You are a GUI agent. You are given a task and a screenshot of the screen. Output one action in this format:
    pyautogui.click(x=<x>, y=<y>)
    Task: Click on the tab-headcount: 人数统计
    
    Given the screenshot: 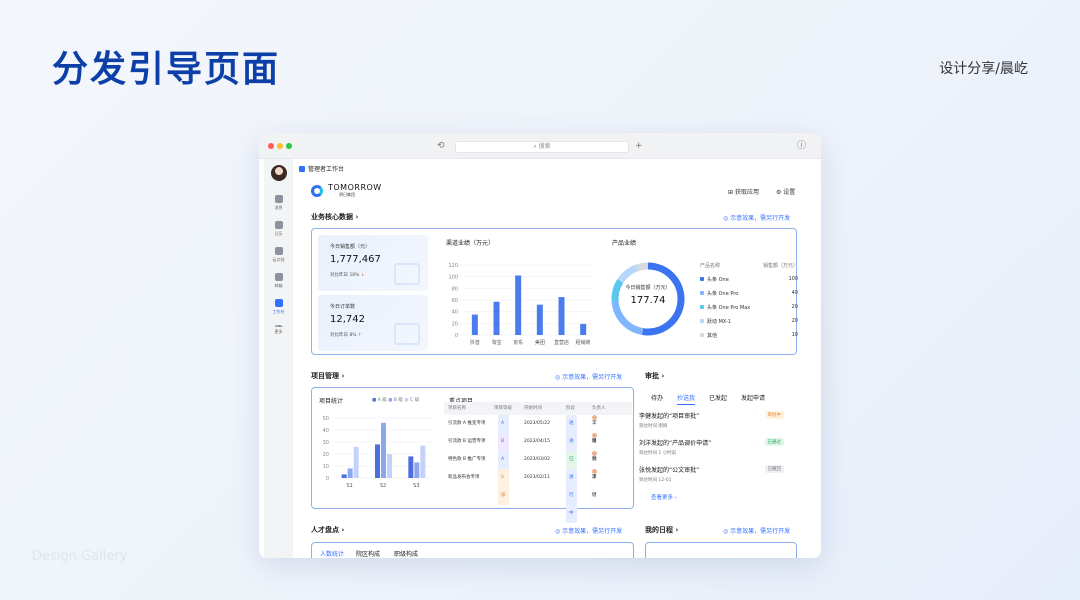 What is the action you would take?
    pyautogui.click(x=332, y=553)
    